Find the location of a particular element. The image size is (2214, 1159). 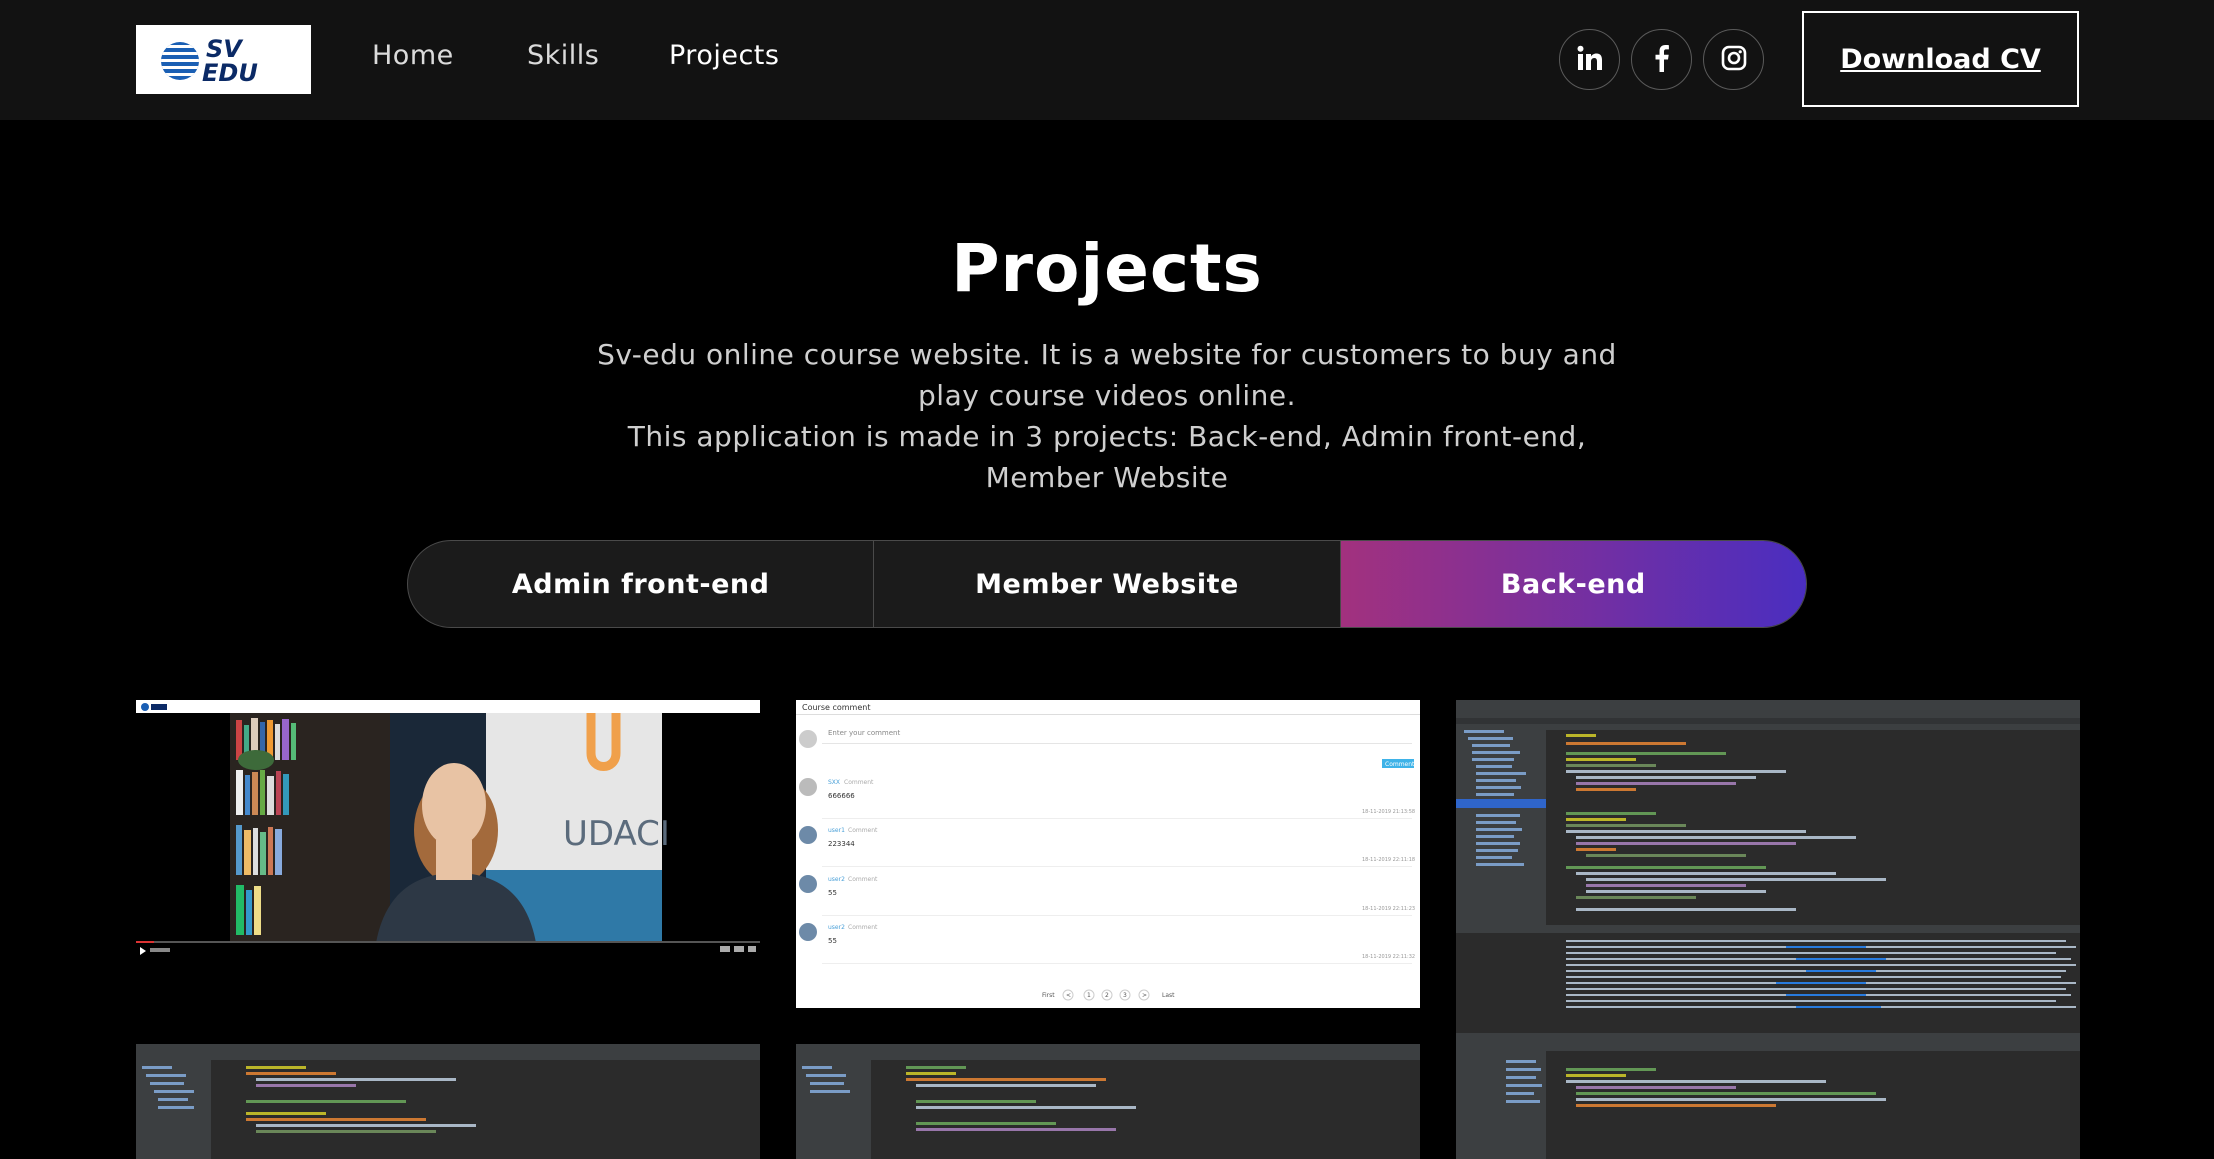

svg-text: 2 is located at coordinates (1107, 995).